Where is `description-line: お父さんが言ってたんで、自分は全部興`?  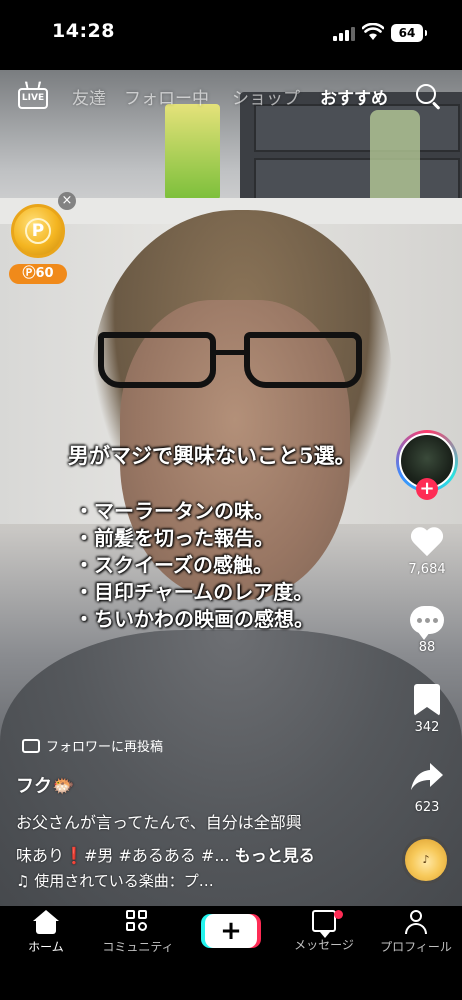 description-line: お父さんが言ってたんで、自分は全部興 is located at coordinates (159, 822).